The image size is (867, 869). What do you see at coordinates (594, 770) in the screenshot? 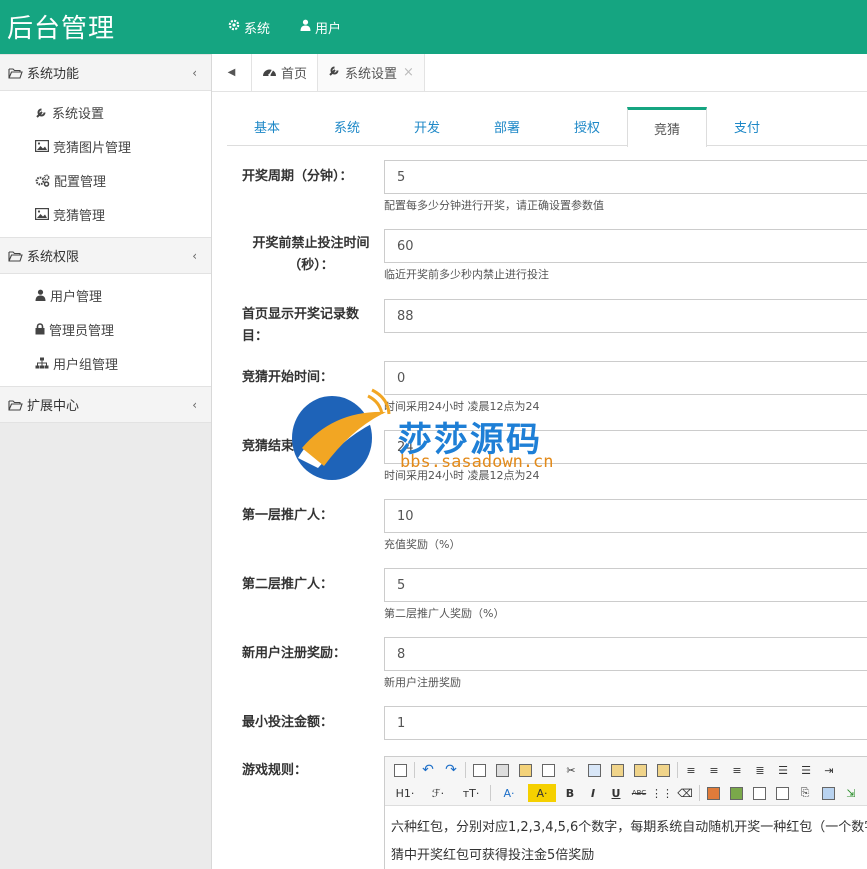
I see `copy-icon` at bounding box center [594, 770].